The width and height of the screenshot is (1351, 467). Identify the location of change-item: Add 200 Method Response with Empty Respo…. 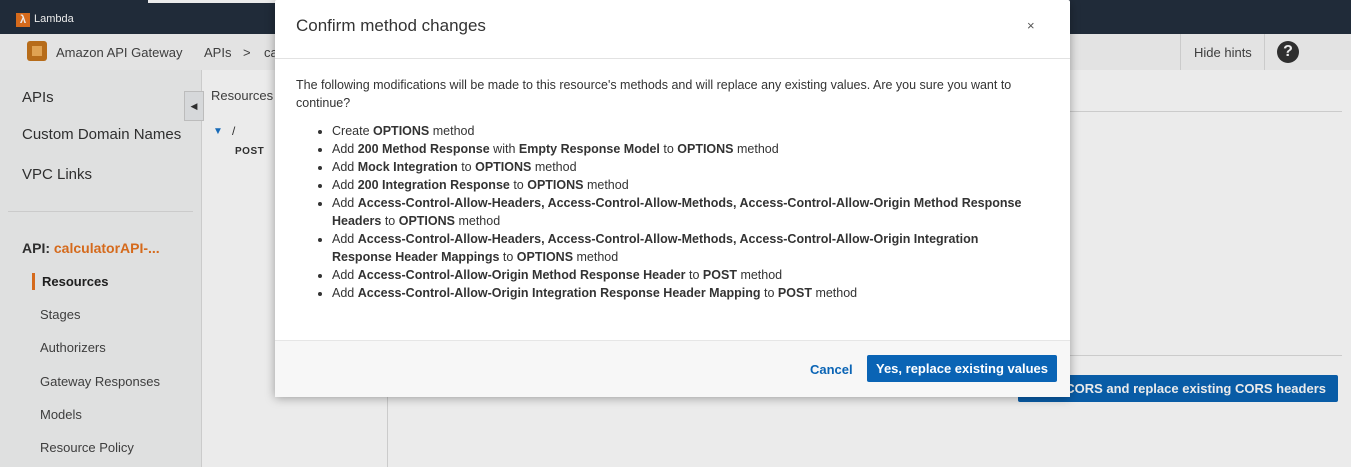
(684, 149).